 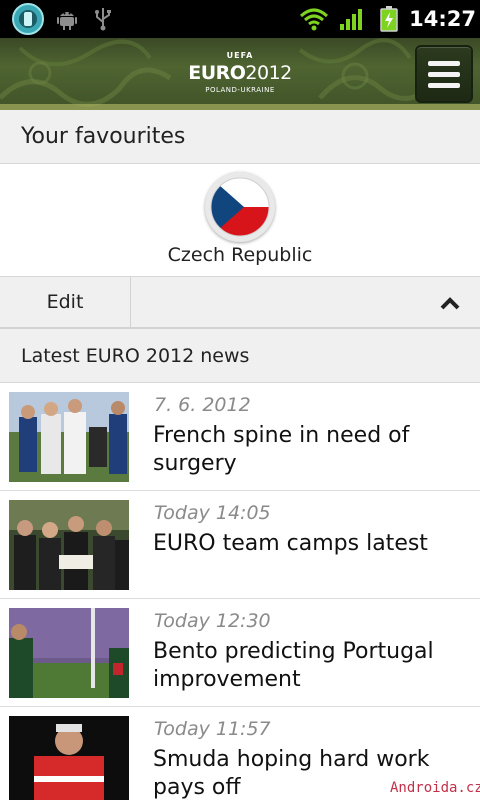 What do you see at coordinates (240, 55) in the screenshot?
I see `logo-uefa: UEFA` at bounding box center [240, 55].